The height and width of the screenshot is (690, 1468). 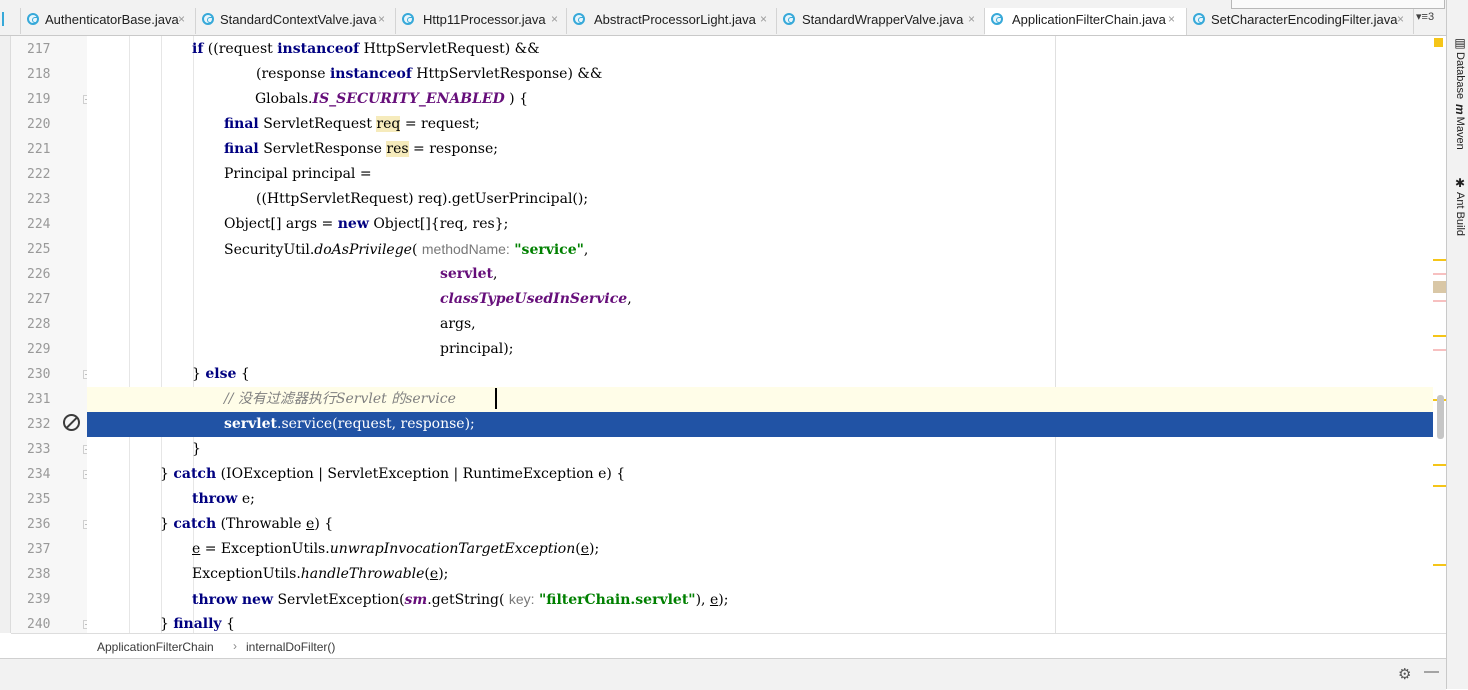 What do you see at coordinates (1431, 671) in the screenshot?
I see `minimize-icon: —` at bounding box center [1431, 671].